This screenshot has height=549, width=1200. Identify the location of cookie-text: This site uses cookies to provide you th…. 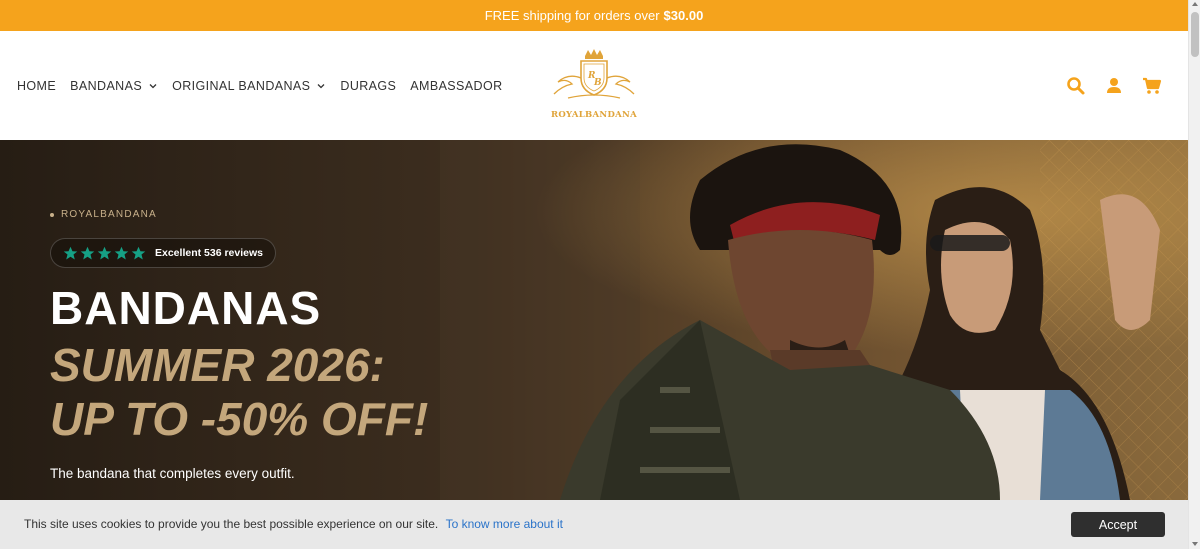
(231, 524).